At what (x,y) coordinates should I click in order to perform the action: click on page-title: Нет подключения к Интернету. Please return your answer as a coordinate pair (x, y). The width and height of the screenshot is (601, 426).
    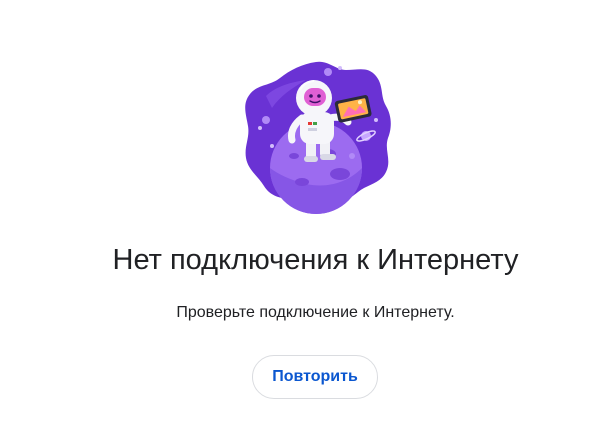
    Looking at the image, I should click on (315, 260).